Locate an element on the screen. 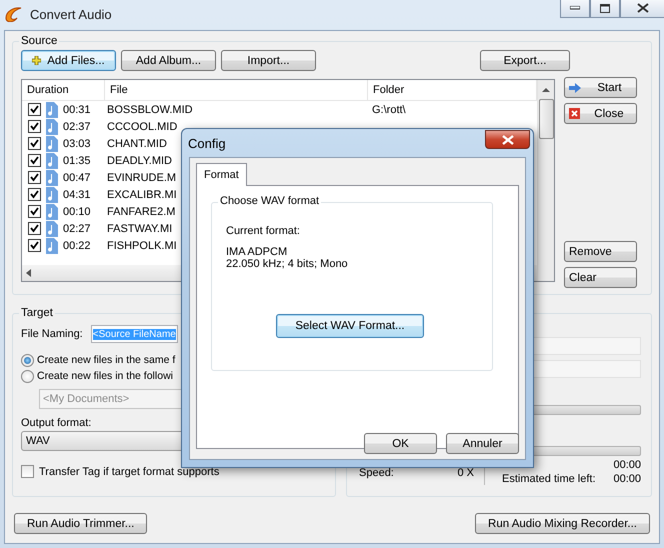 The image size is (664, 548). column-header: File is located at coordinates (236, 90).